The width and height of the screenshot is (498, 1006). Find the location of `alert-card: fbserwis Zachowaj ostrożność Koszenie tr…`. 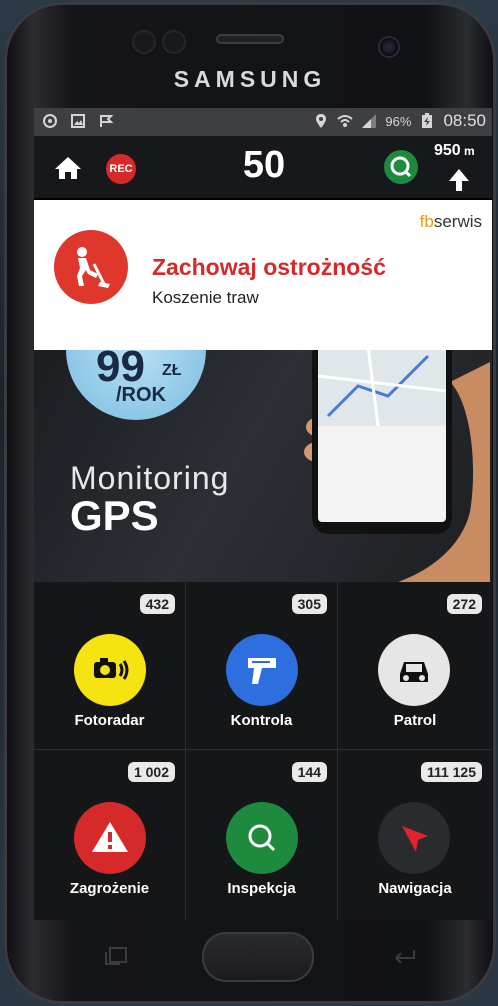

alert-card: fbserwis Zachowaj ostrożność Koszenie tr… is located at coordinates (263, 277).